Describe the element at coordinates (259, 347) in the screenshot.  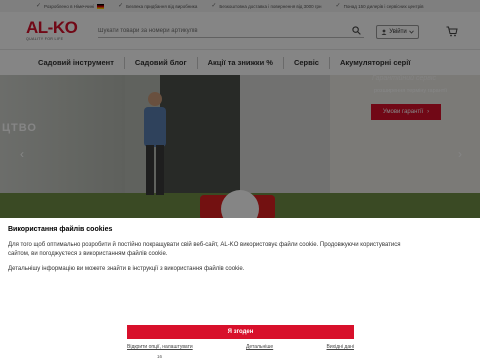
I see `cookie-details-link: Детальніше` at that location.